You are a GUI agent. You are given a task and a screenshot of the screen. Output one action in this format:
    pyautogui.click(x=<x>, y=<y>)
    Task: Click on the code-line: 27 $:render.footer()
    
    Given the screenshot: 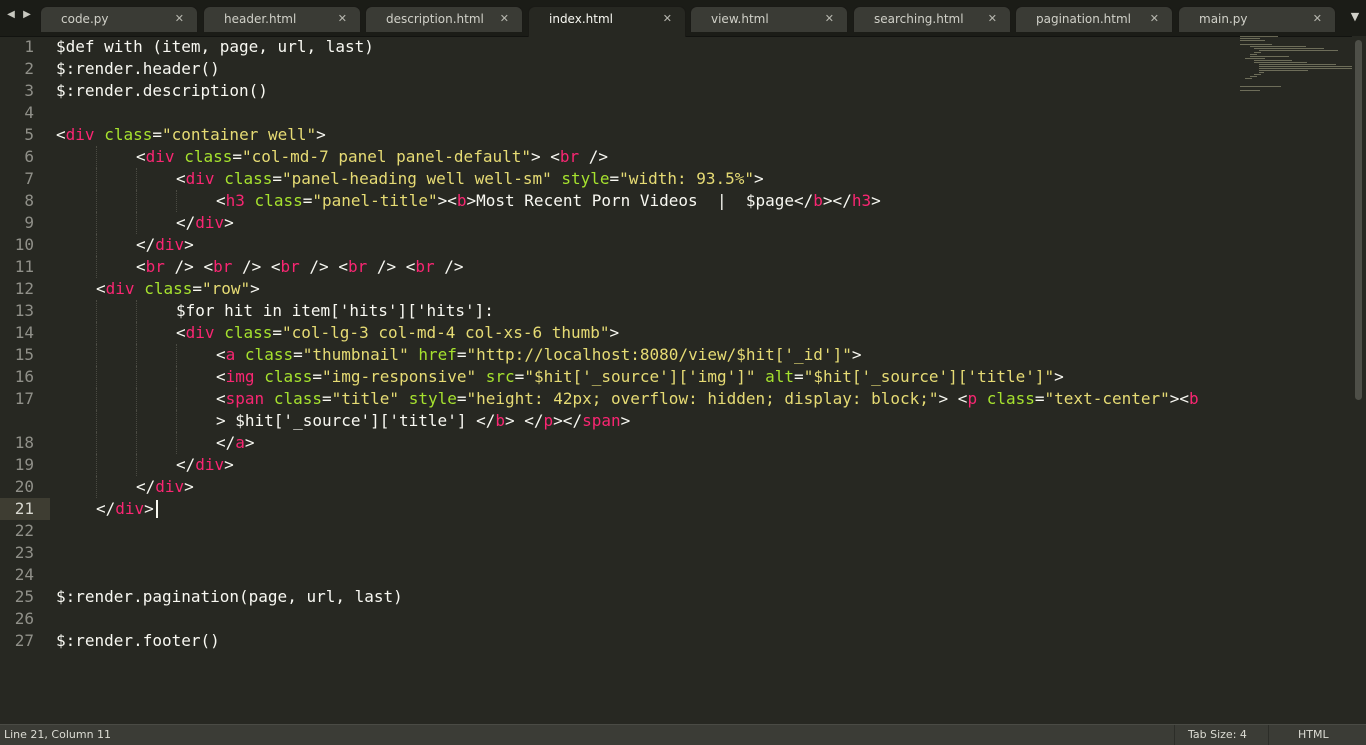 What is the action you would take?
    pyautogui.click(x=676, y=641)
    